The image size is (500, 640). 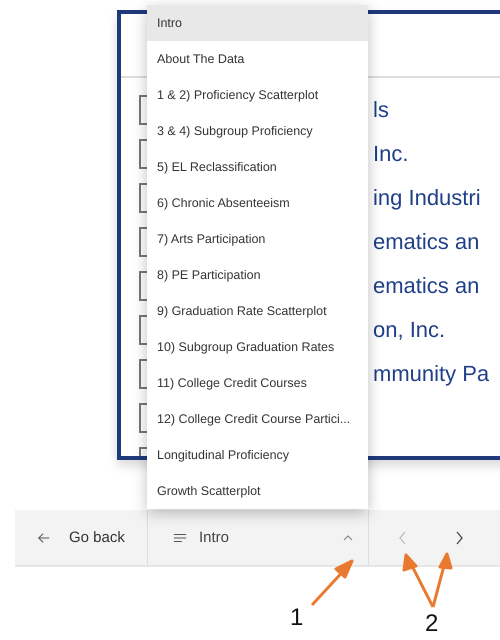 What do you see at coordinates (409, 330) in the screenshot?
I see `list-item-text: on, Inc.` at bounding box center [409, 330].